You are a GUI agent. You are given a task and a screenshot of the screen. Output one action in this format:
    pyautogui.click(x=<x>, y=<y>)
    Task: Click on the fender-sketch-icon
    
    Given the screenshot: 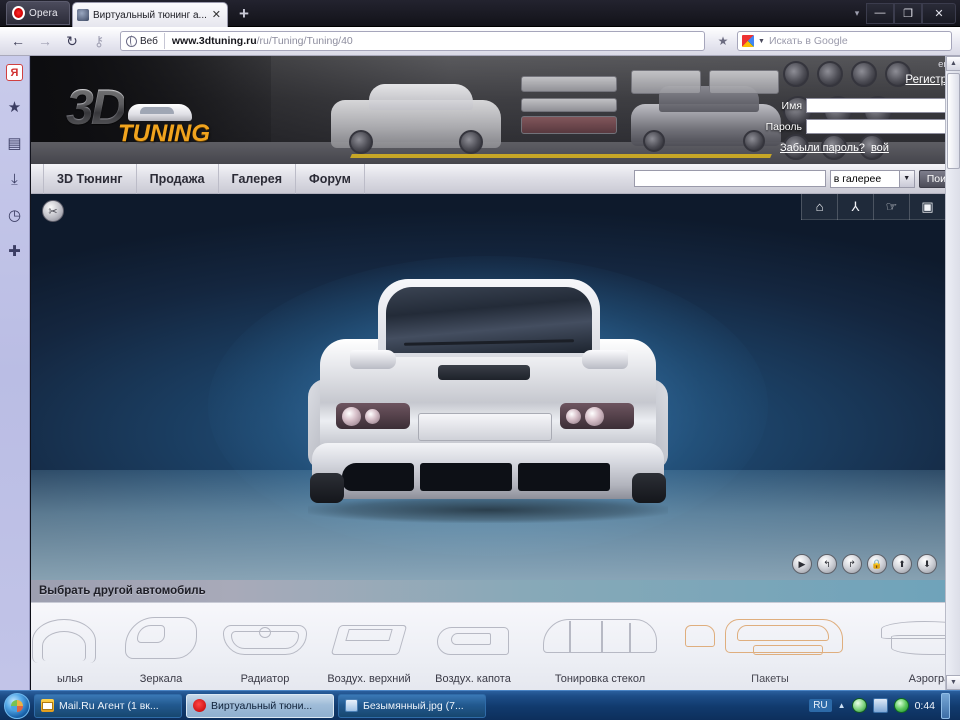 What is the action you would take?
    pyautogui.click(x=72, y=640)
    